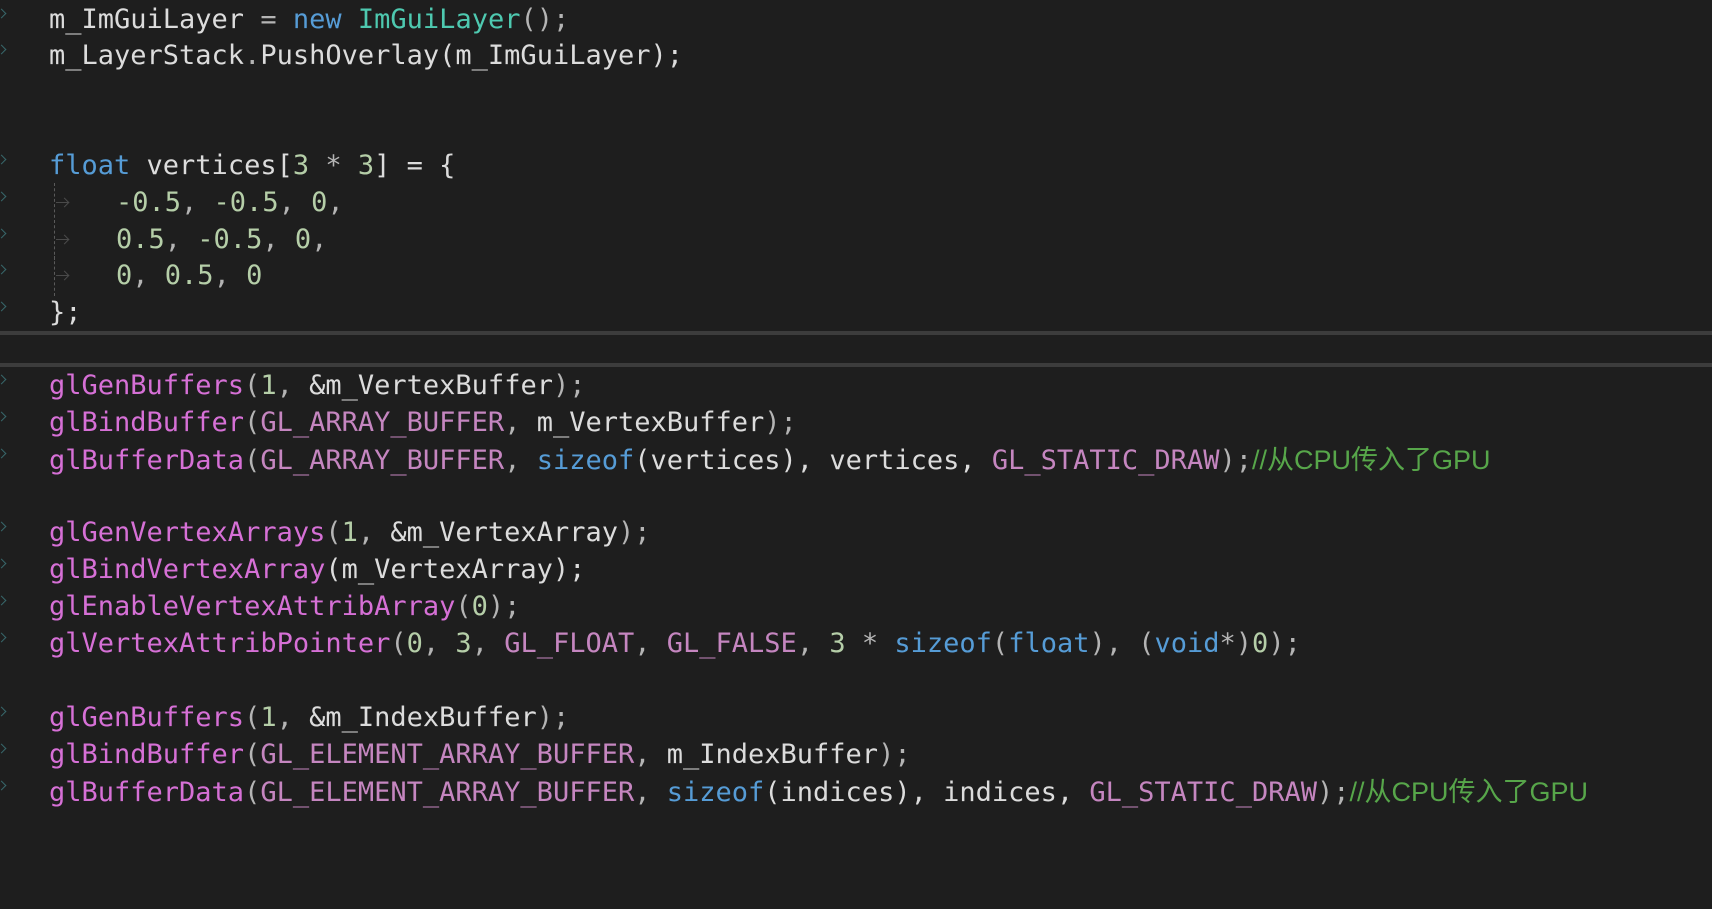  Describe the element at coordinates (545, 19) in the screenshot. I see `token-op: ();` at that location.